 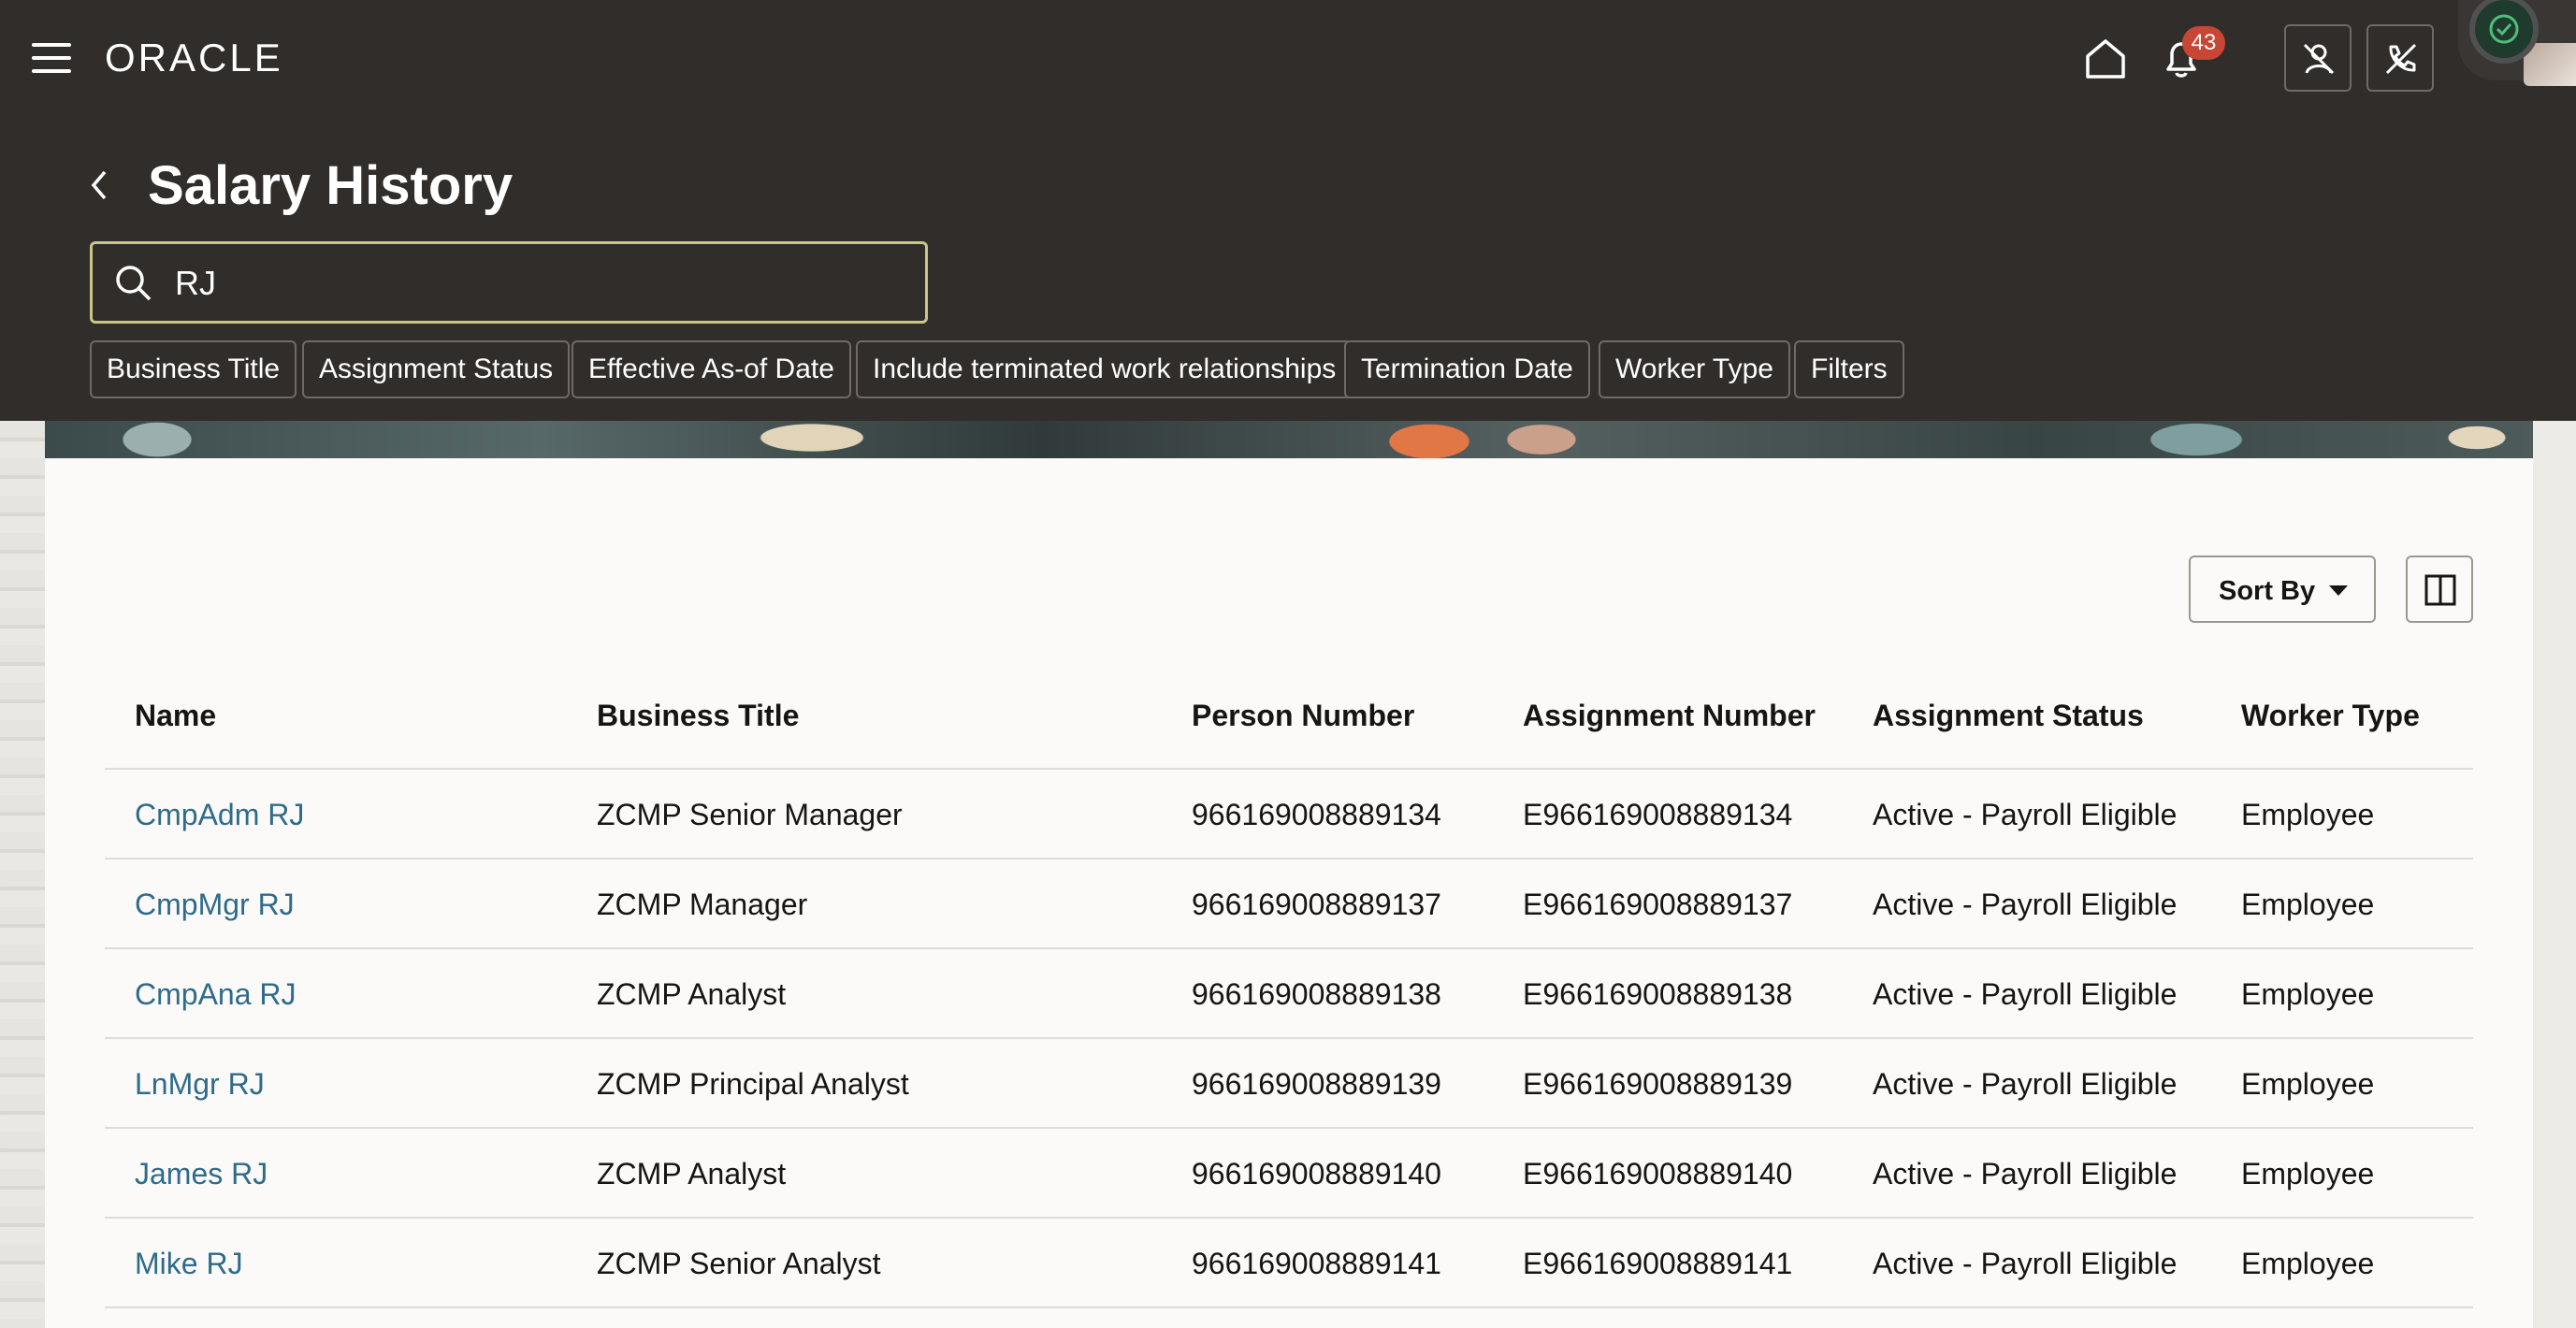 I want to click on business-title-cell: ZCMP Principal Analyst, so click(x=753, y=1084).